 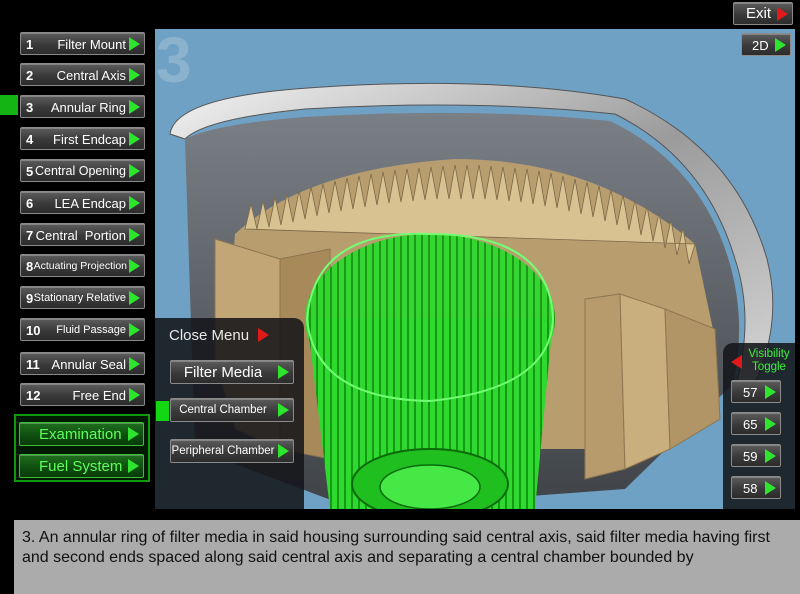 I want to click on menu-item-number: 11, so click(x=33, y=364).